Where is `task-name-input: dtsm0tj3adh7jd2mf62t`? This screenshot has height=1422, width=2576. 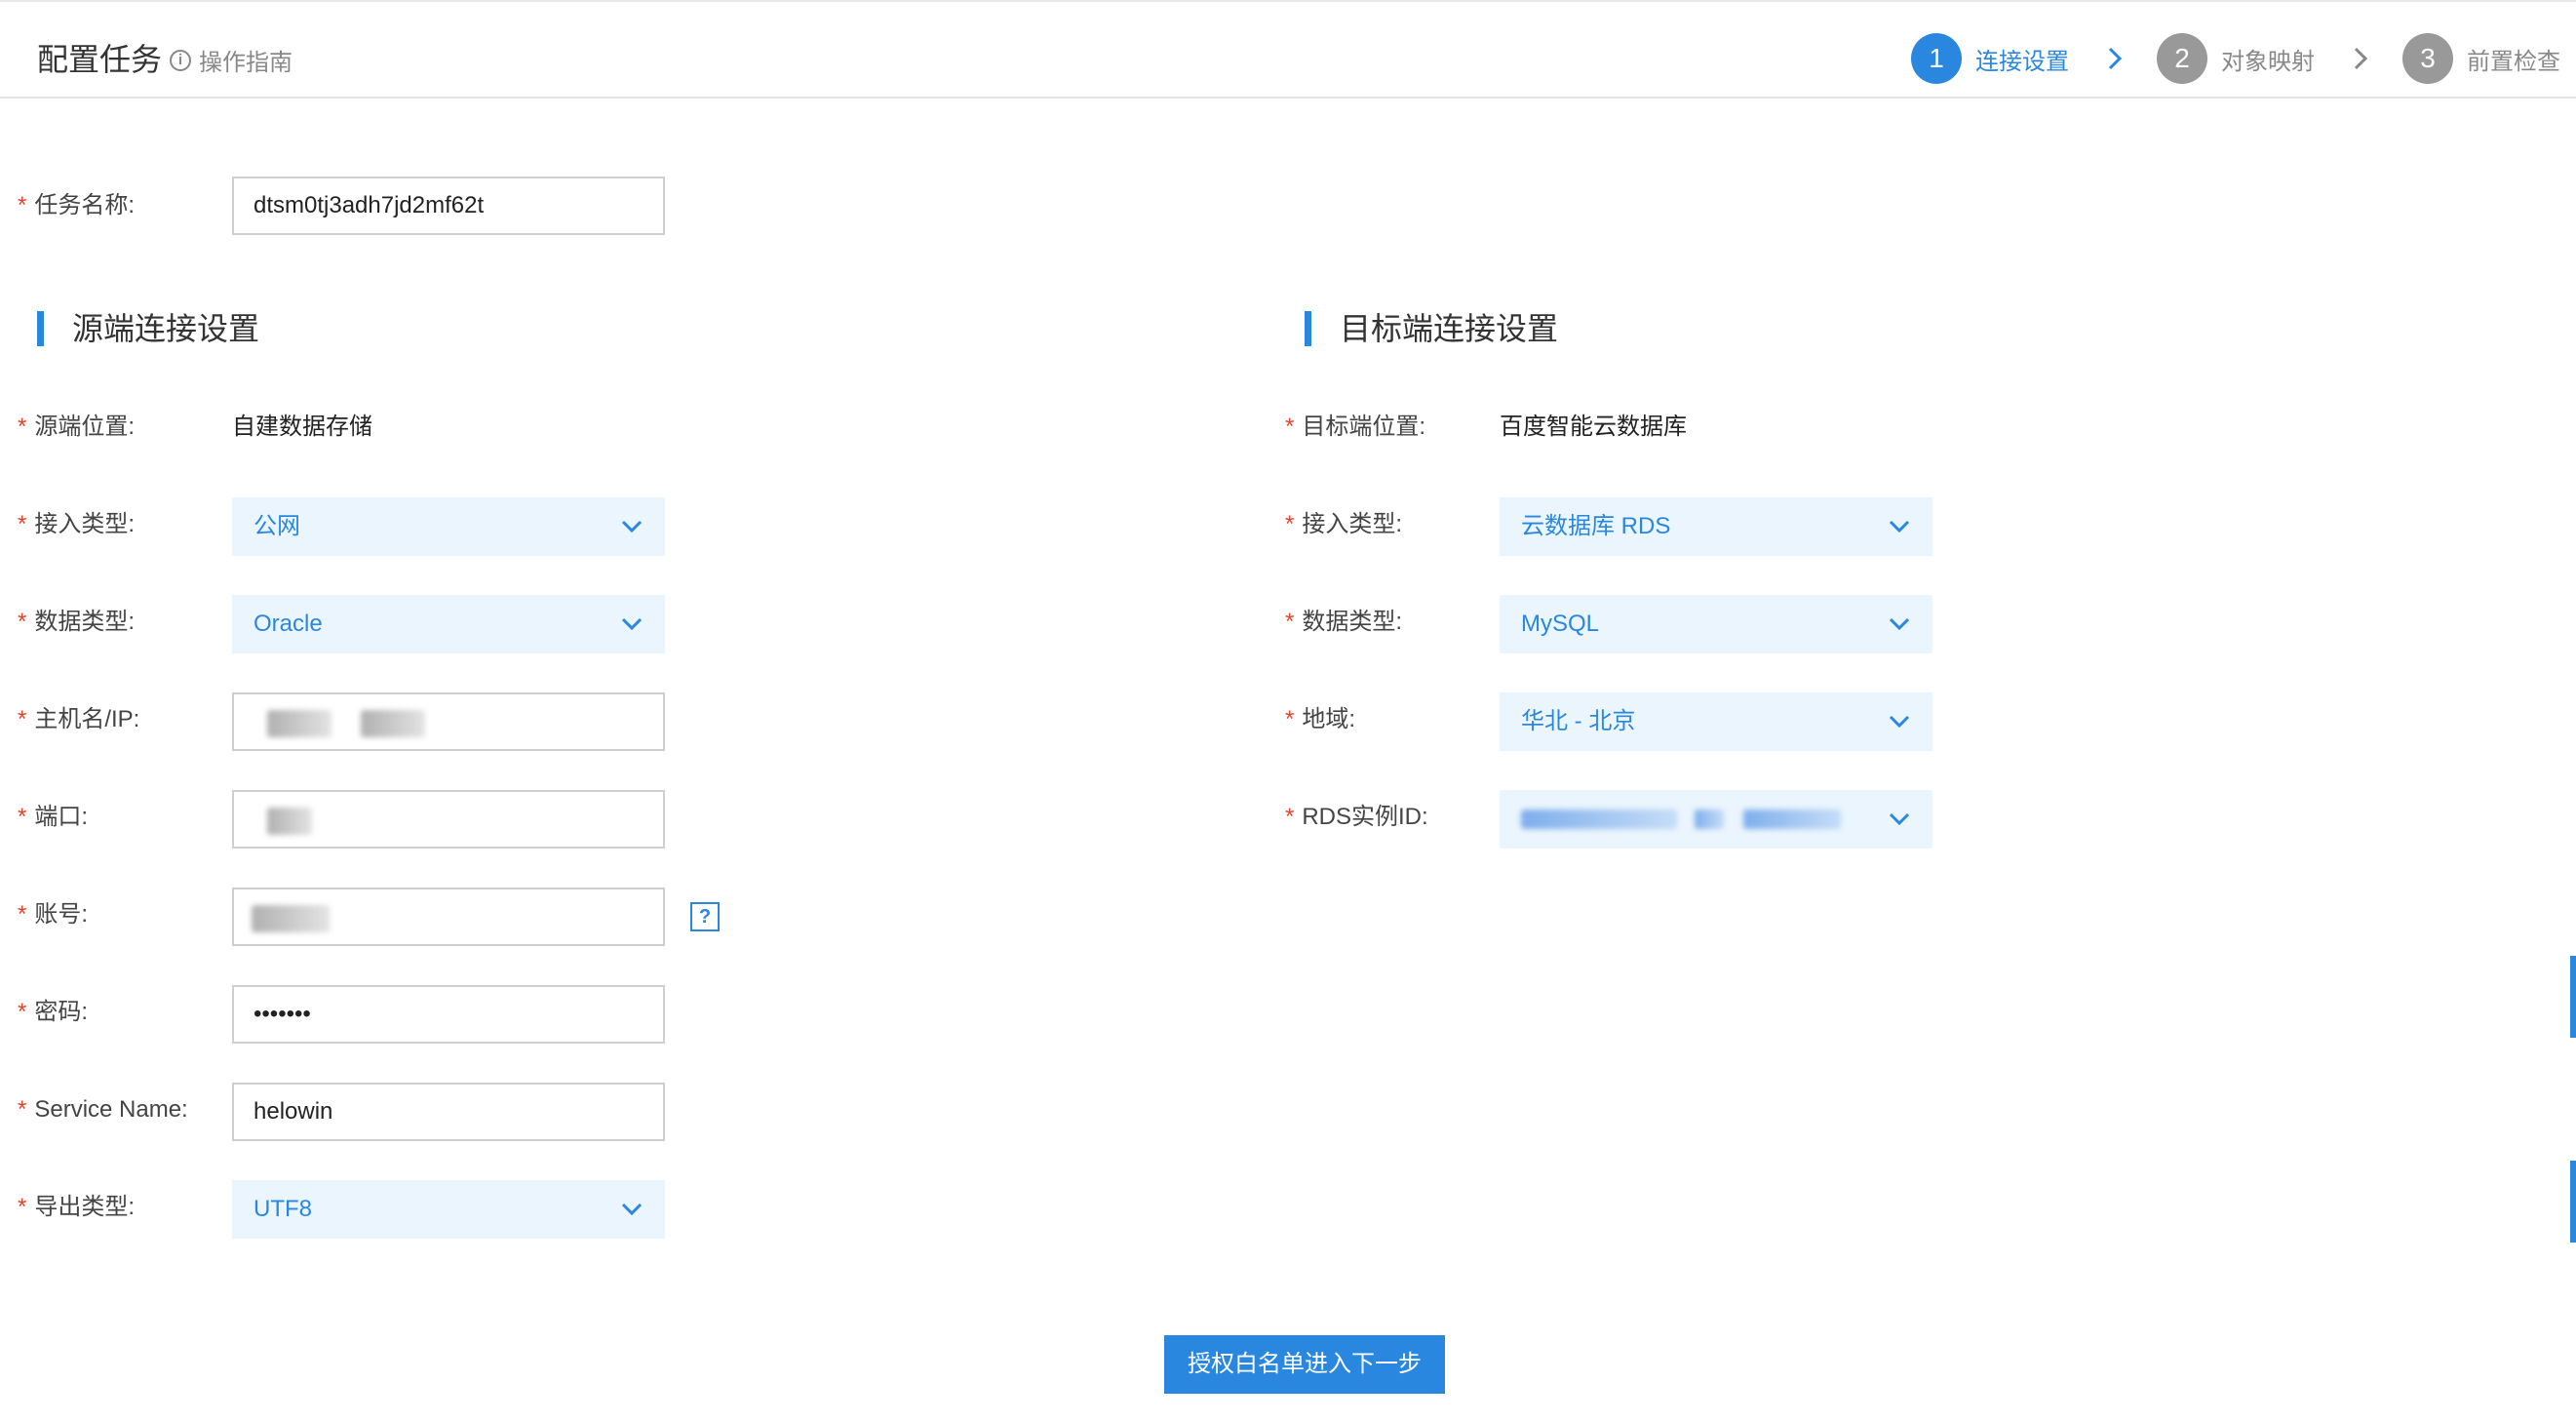 task-name-input: dtsm0tj3adh7jd2mf62t is located at coordinates (448, 206).